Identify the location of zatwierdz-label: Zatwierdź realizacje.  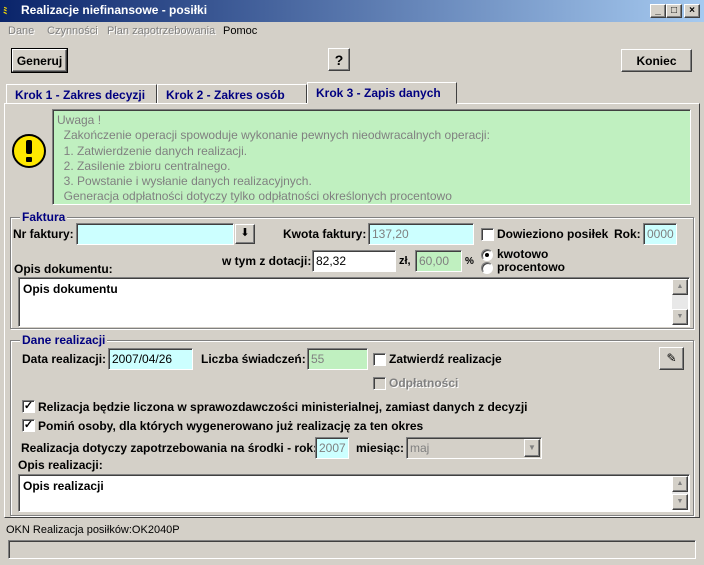
(445, 359).